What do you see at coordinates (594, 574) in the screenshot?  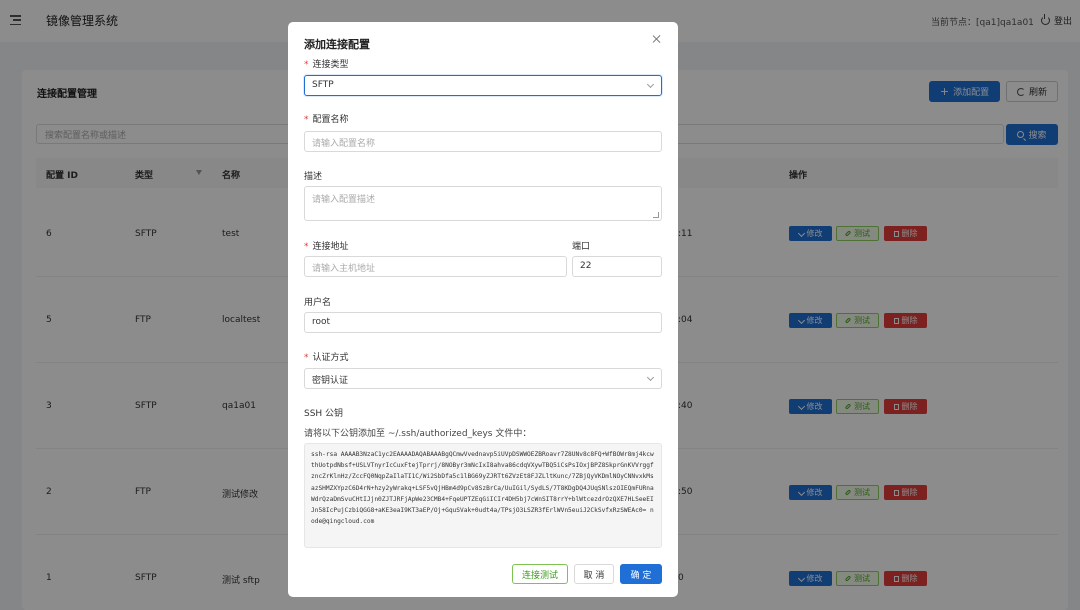 I see `cancel-button: 取 消` at bounding box center [594, 574].